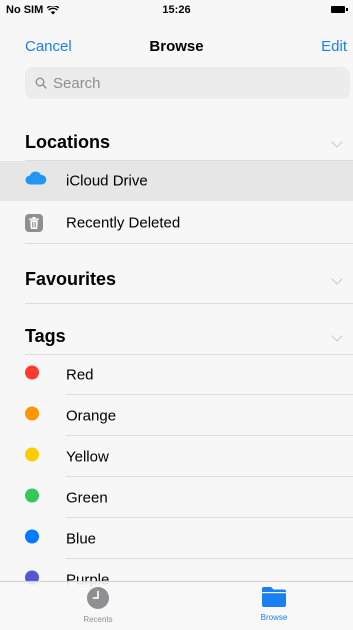 The height and width of the screenshot is (630, 353). What do you see at coordinates (34, 223) in the screenshot?
I see `trash-icon` at bounding box center [34, 223].